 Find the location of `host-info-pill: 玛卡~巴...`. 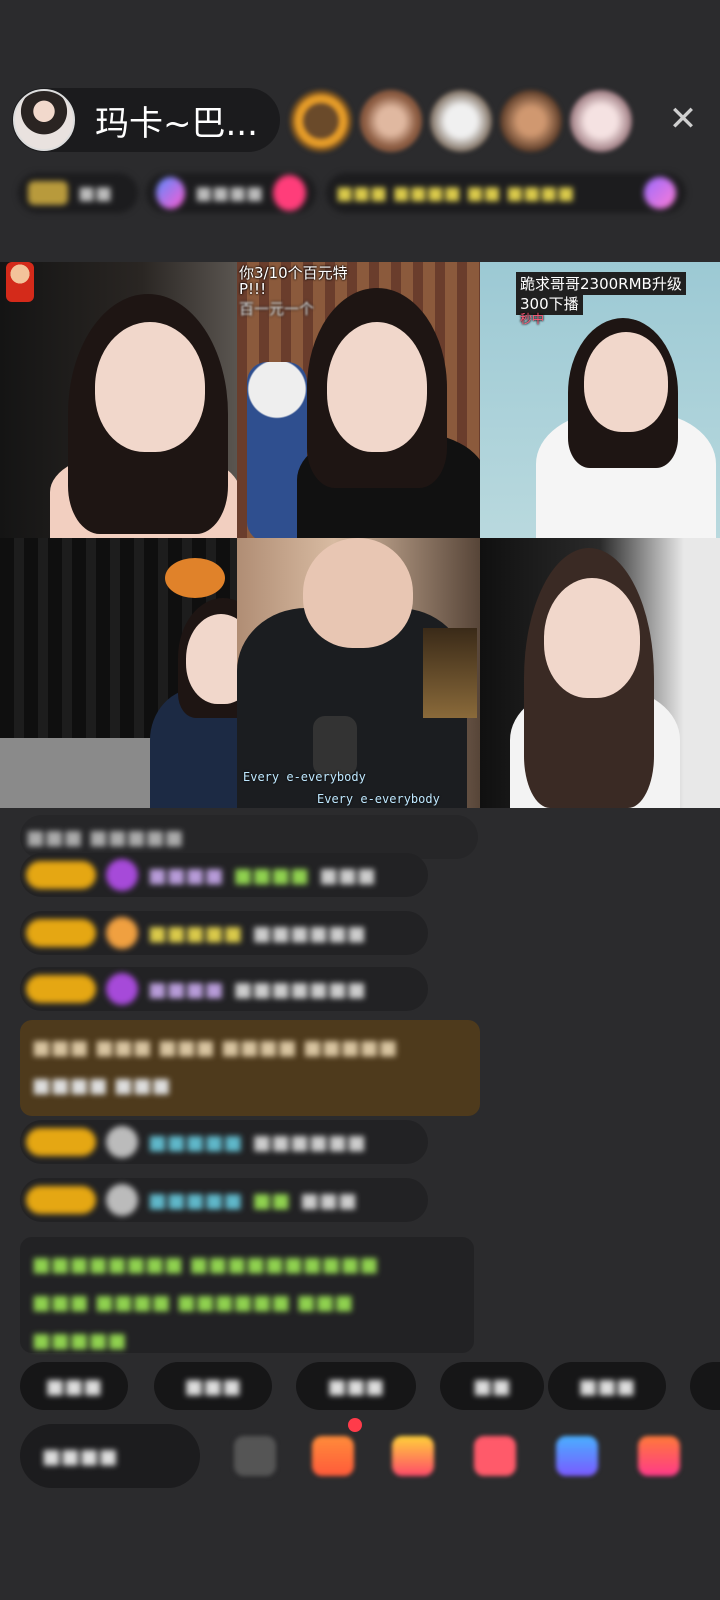

host-info-pill: 玛卡~巴... is located at coordinates (146, 120).